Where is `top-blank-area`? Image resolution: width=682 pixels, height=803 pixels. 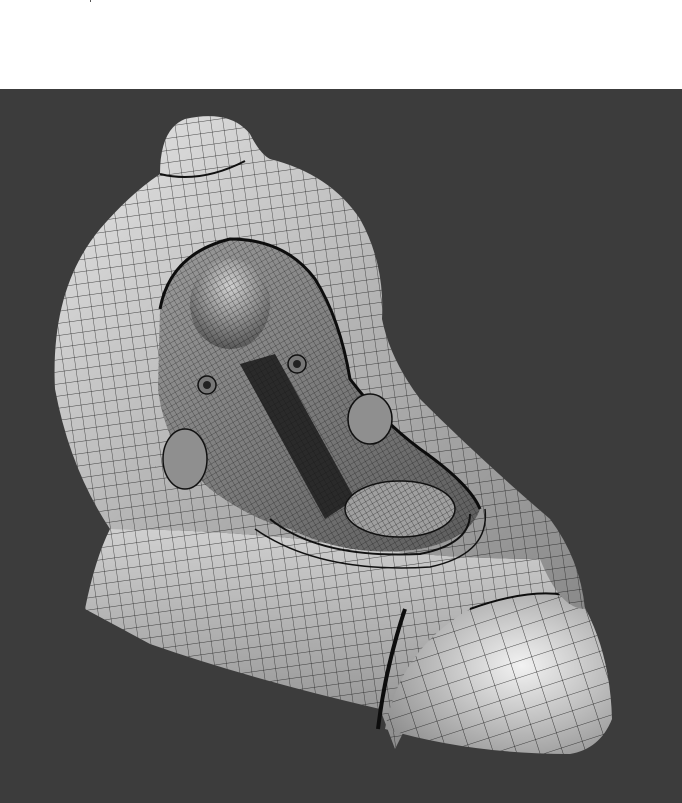
top-blank-area is located at coordinates (341, 44).